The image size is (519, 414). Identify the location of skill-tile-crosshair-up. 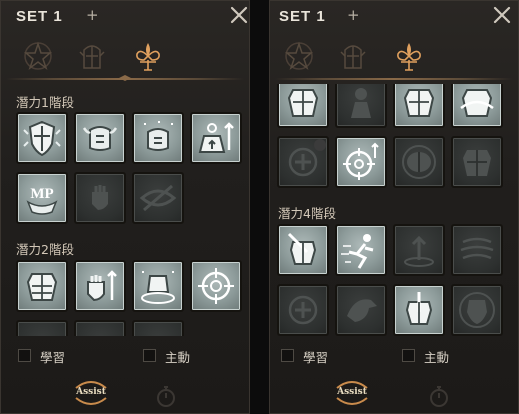
(361, 162).